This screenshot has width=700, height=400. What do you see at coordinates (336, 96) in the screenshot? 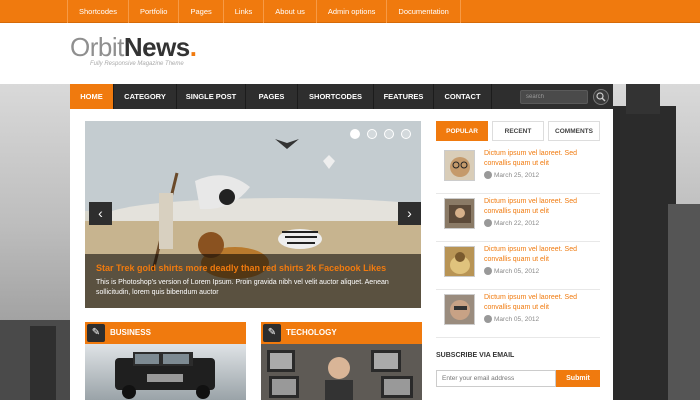
I see `nav-shortcodes: SHORTCODES` at bounding box center [336, 96].